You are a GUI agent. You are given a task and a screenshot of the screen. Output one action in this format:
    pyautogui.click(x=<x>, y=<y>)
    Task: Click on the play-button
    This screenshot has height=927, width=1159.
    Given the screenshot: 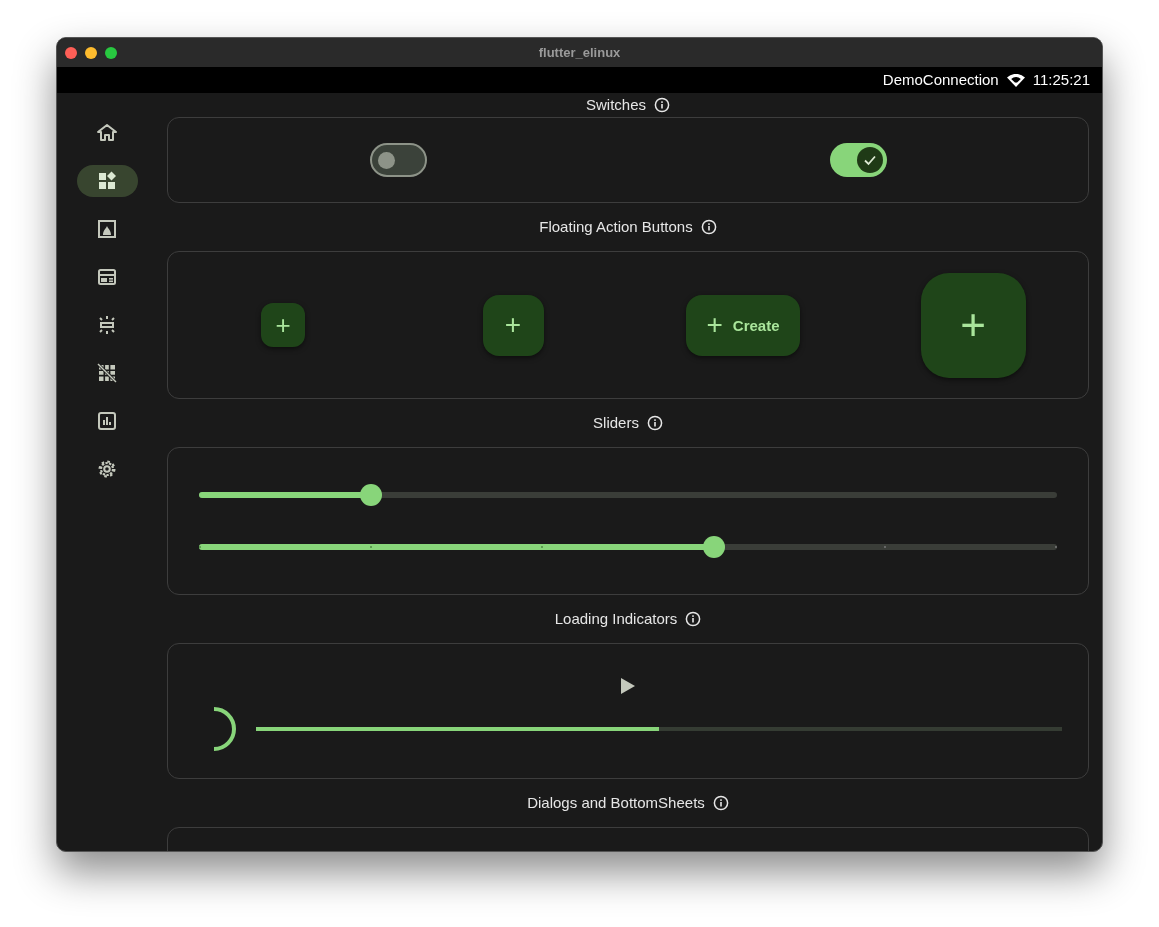 What is the action you would take?
    pyautogui.click(x=628, y=686)
    